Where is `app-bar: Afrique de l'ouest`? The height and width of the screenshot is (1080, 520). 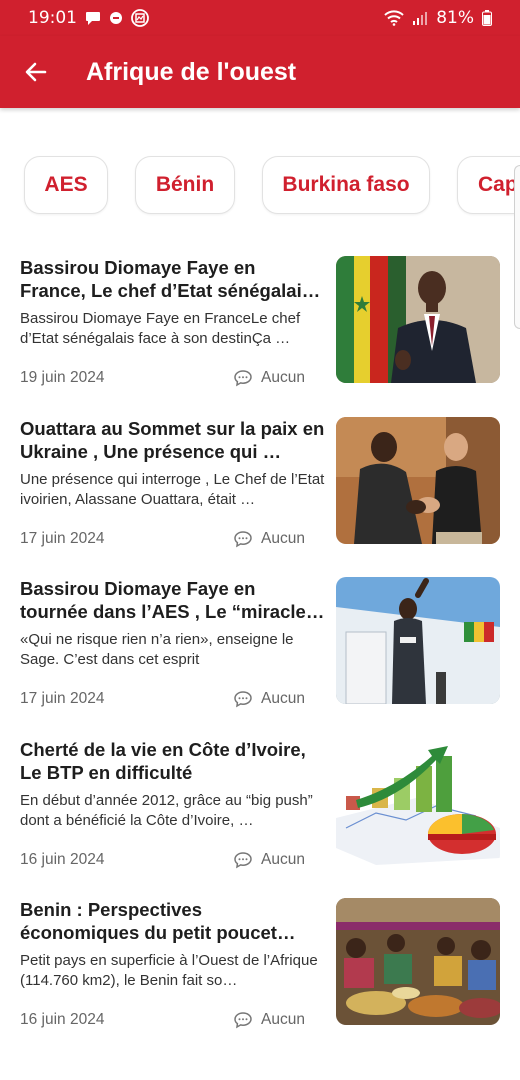 app-bar: Afrique de l'ouest is located at coordinates (260, 72).